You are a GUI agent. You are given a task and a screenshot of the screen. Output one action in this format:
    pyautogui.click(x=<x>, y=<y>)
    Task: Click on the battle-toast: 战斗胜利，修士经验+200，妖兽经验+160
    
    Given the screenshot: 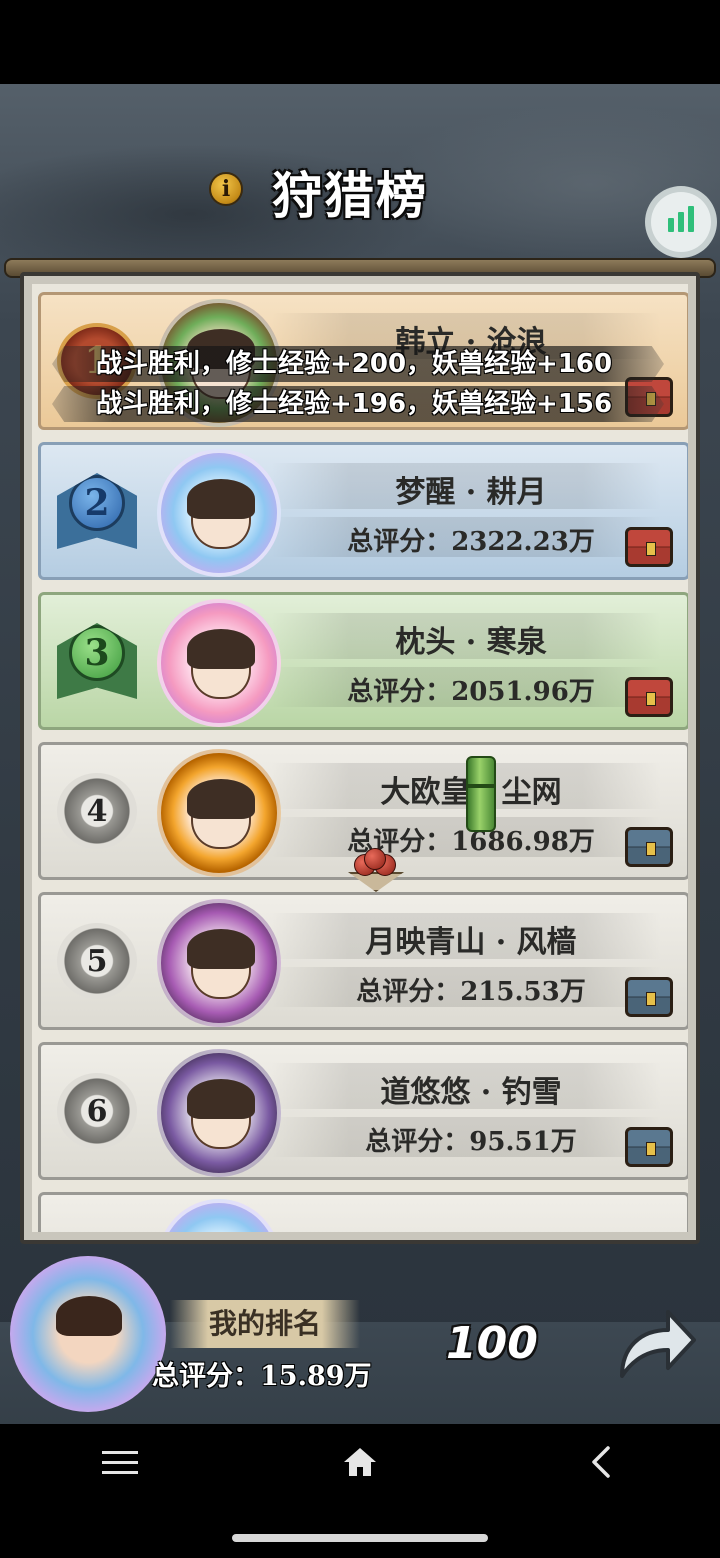 What is the action you would take?
    pyautogui.click(x=358, y=364)
    